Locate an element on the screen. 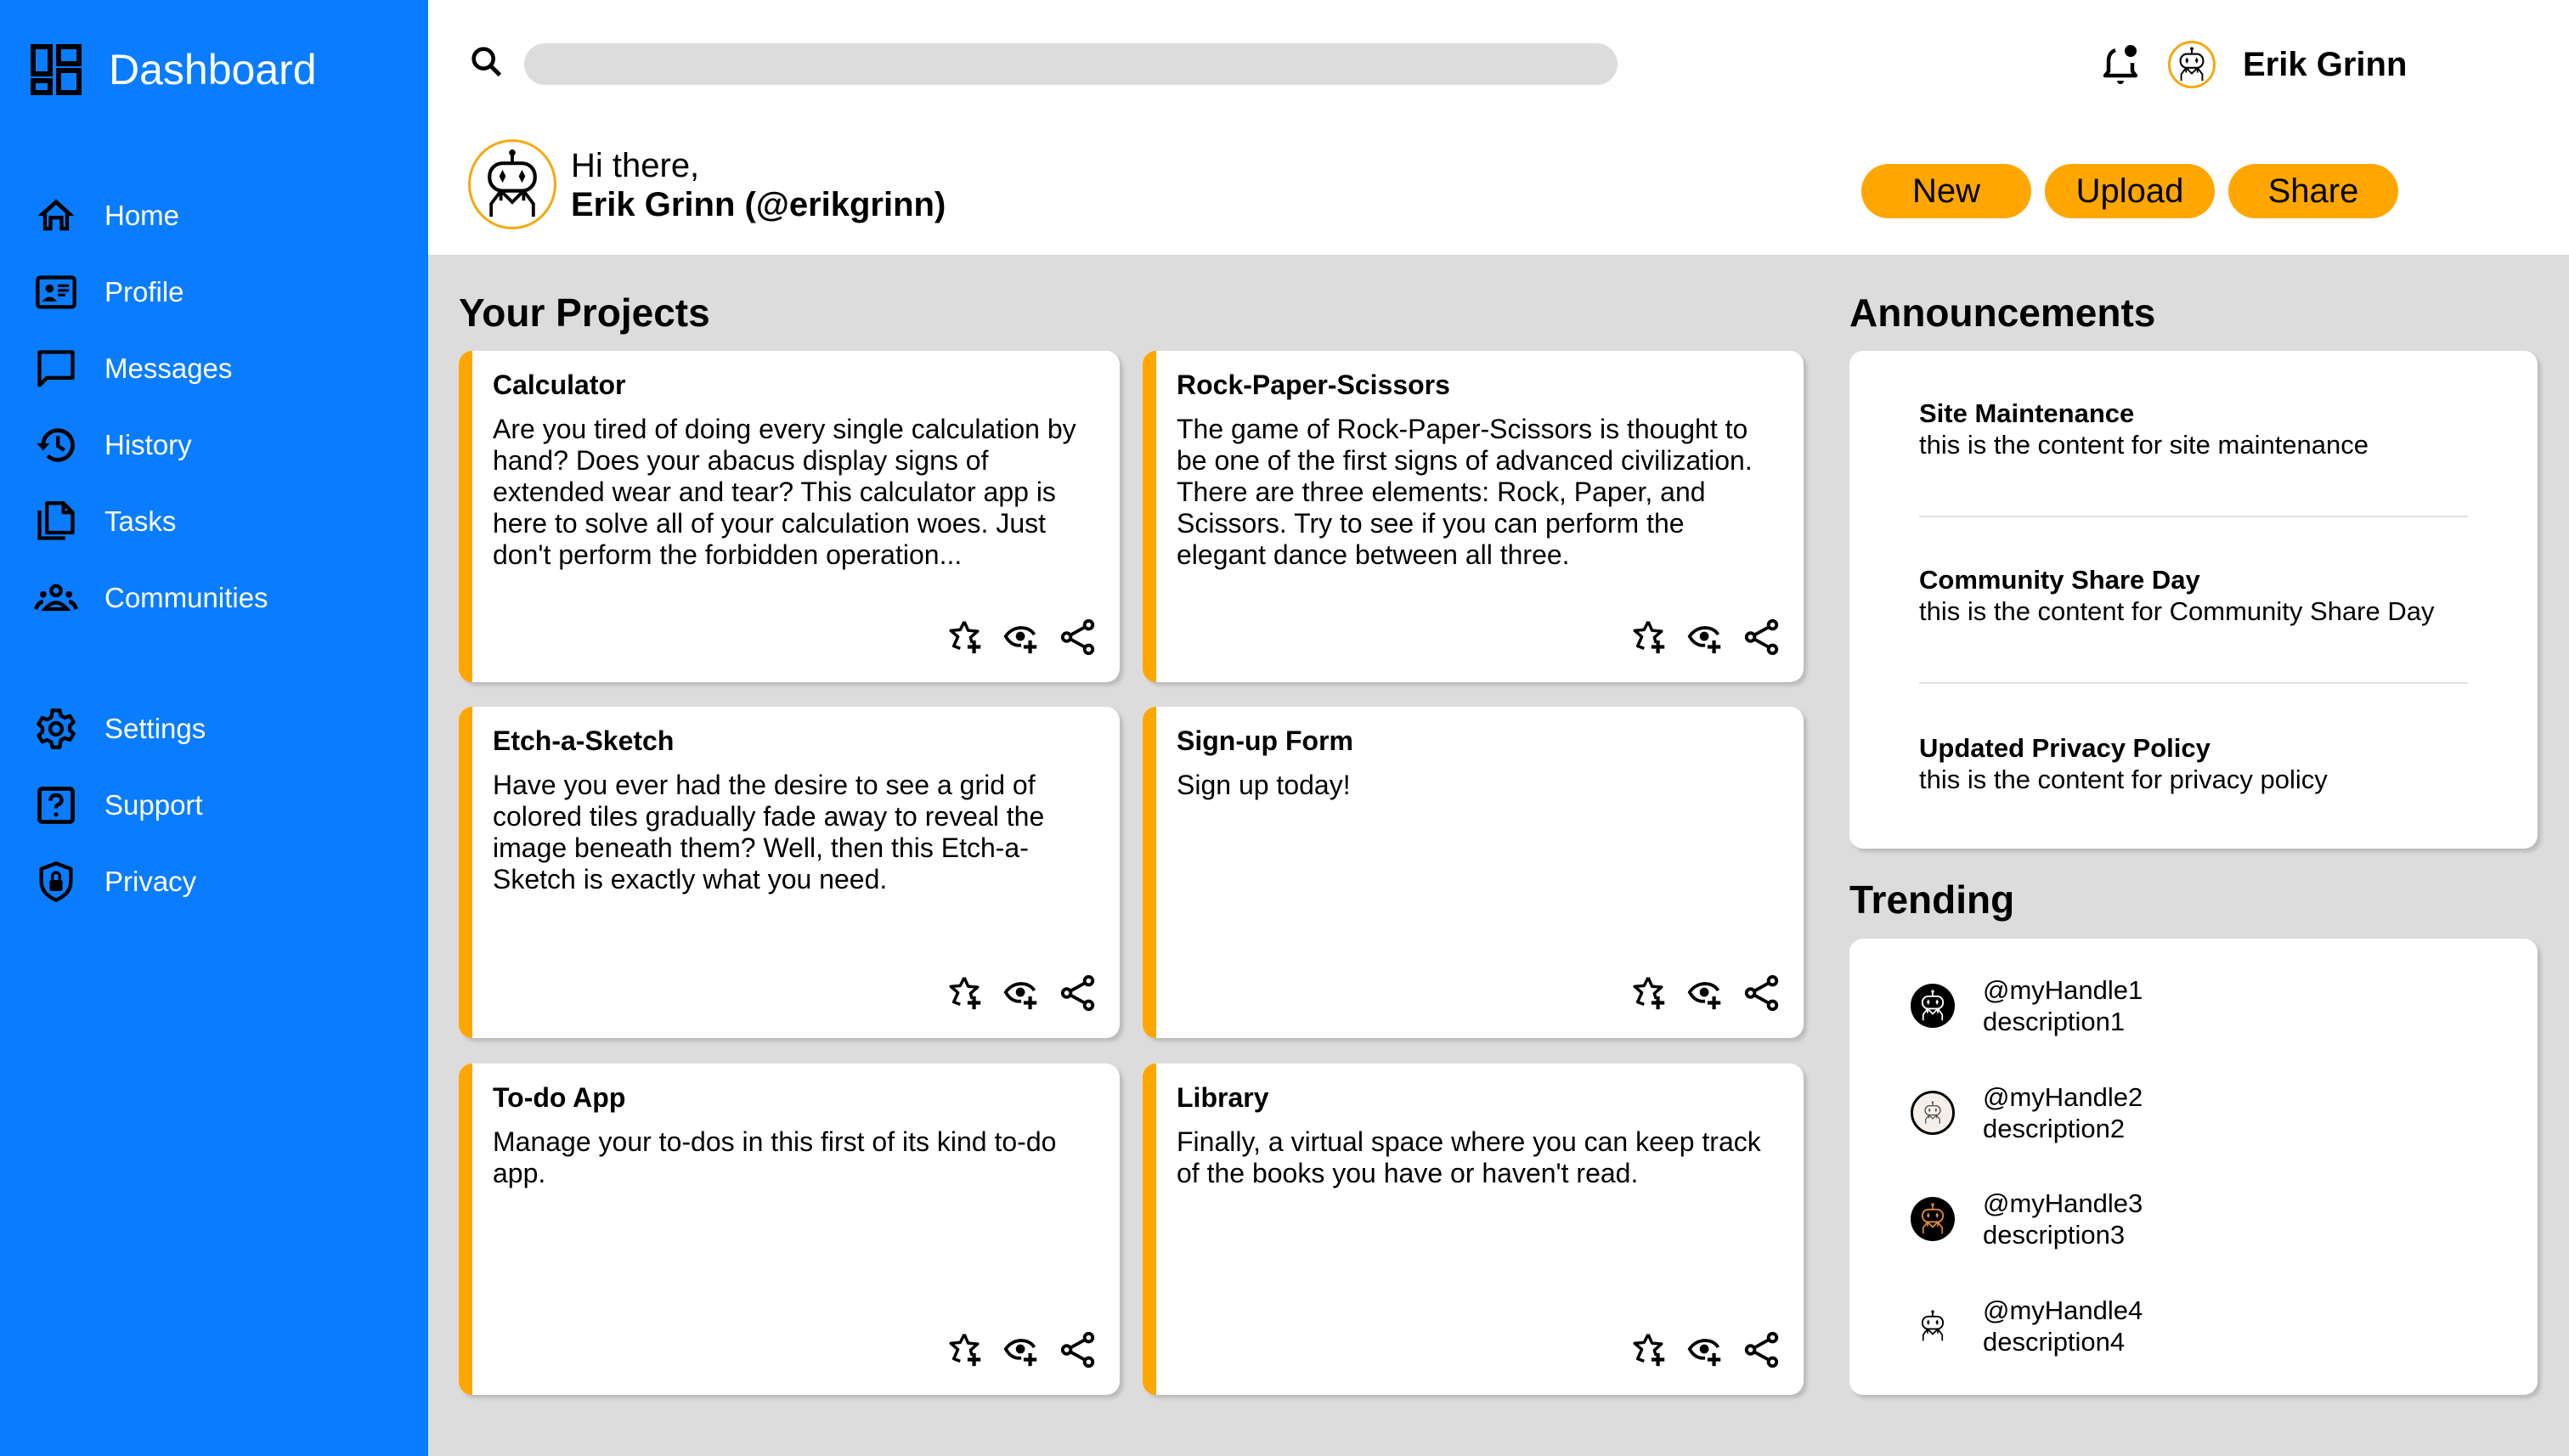 This screenshot has height=1456, width=2569. sidebar-item-home: Home is located at coordinates (107, 216).